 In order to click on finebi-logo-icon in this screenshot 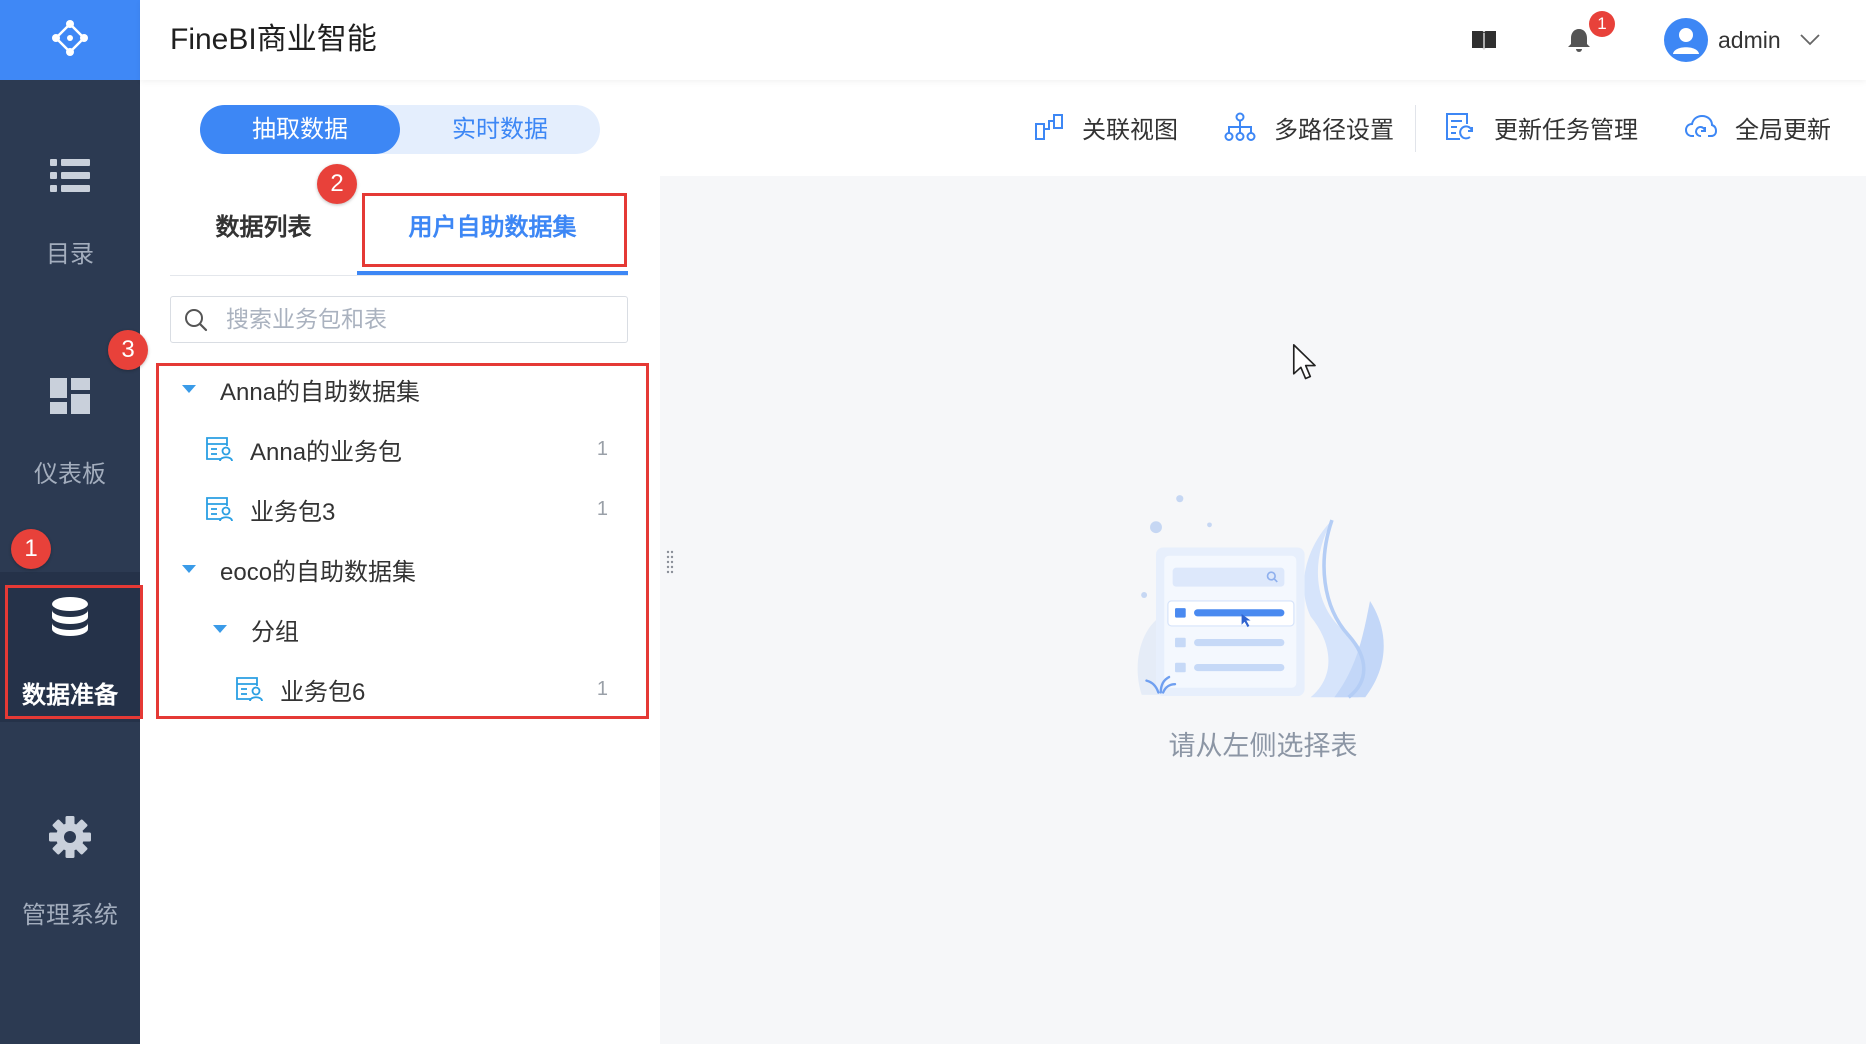, I will do `click(70, 40)`.